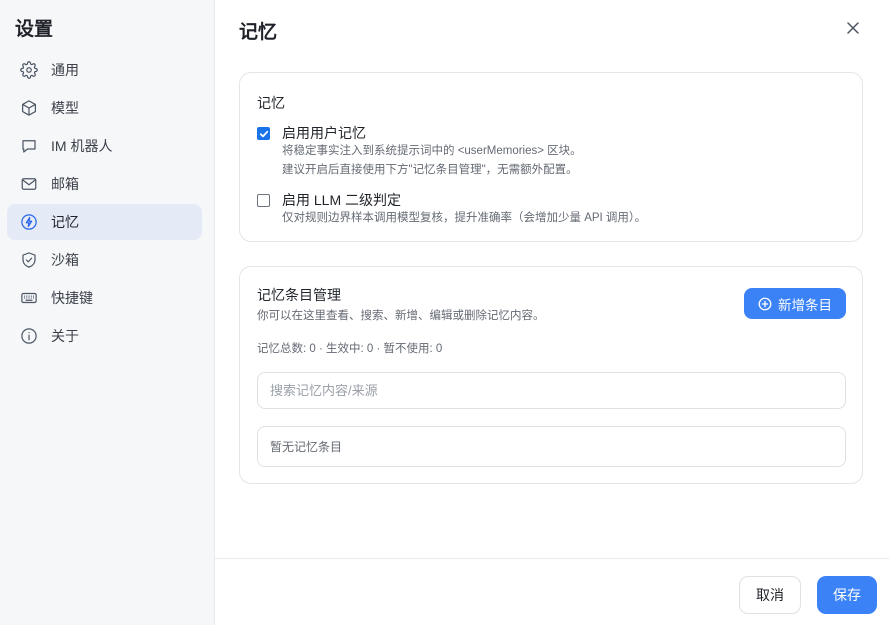 This screenshot has height=625, width=889. What do you see at coordinates (65, 336) in the screenshot?
I see `sidebar-item-label: 关于` at bounding box center [65, 336].